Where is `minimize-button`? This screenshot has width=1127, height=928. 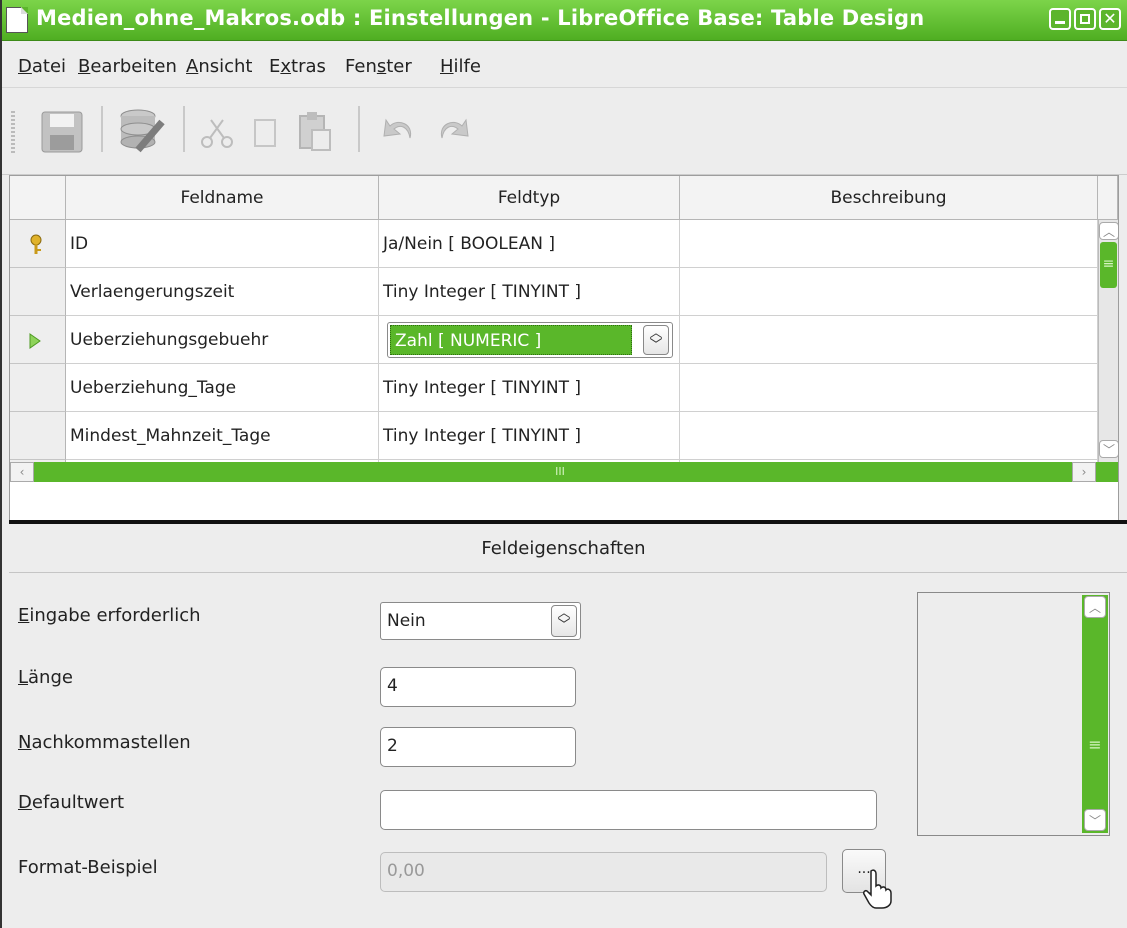
minimize-button is located at coordinates (1060, 19).